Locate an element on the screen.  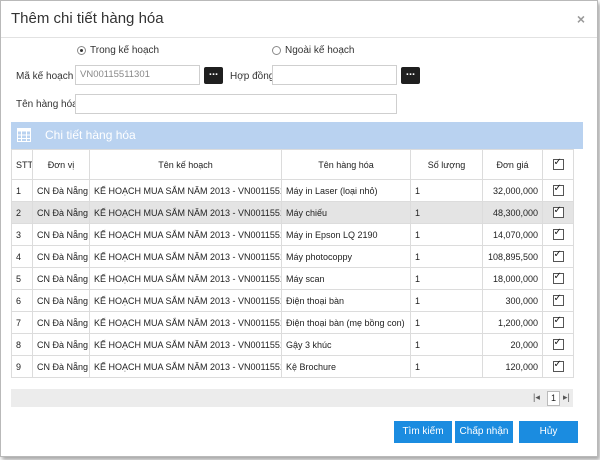
col-header-goods-name: Tên hàng hóa is located at coordinates (346, 164).